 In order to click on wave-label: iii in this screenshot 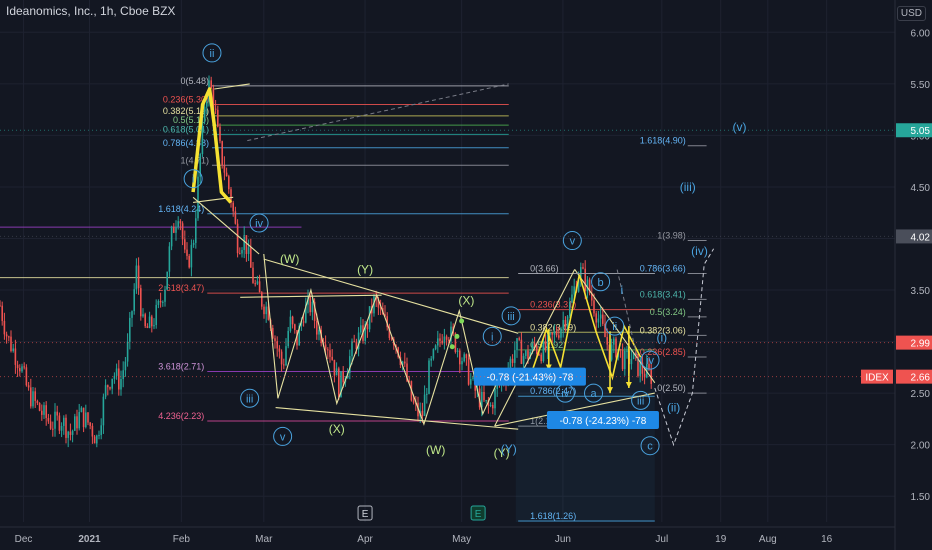, I will do `click(640, 401)`.